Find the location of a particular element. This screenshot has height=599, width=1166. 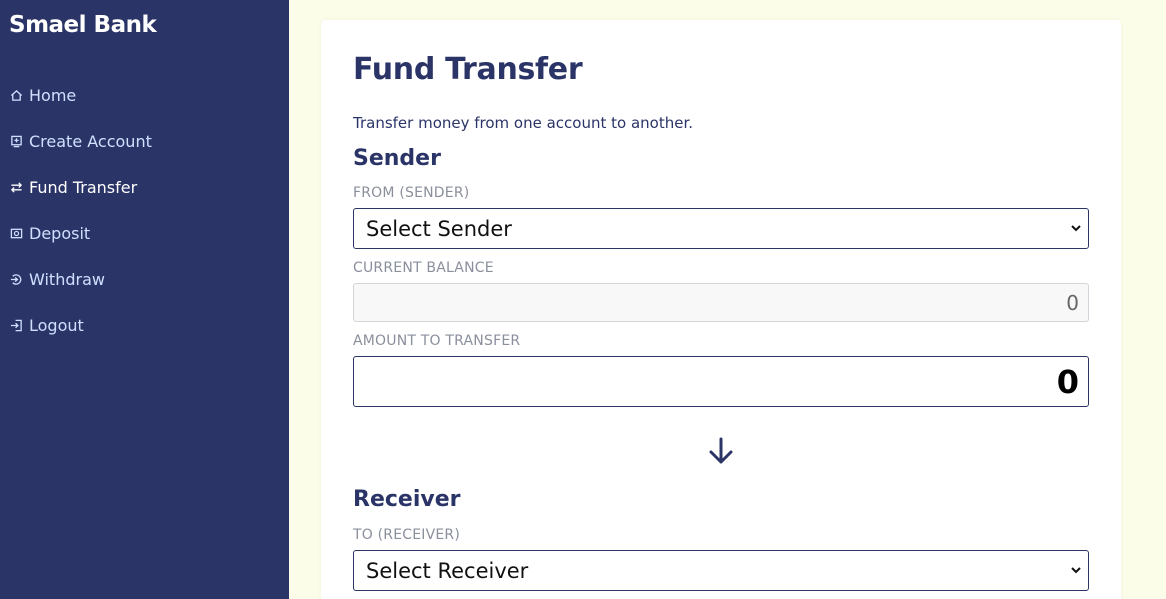

page-title: Fund Transfer is located at coordinates (468, 69).